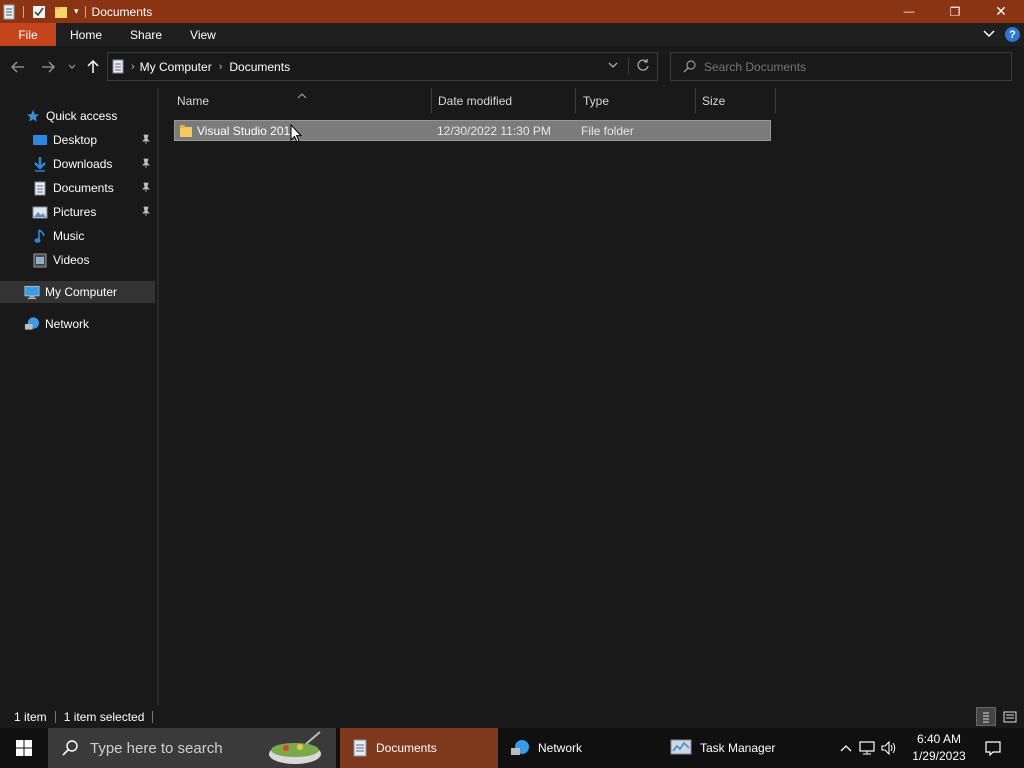 The width and height of the screenshot is (1024, 768). I want to click on nav-item-label: Downloads, so click(83, 164).